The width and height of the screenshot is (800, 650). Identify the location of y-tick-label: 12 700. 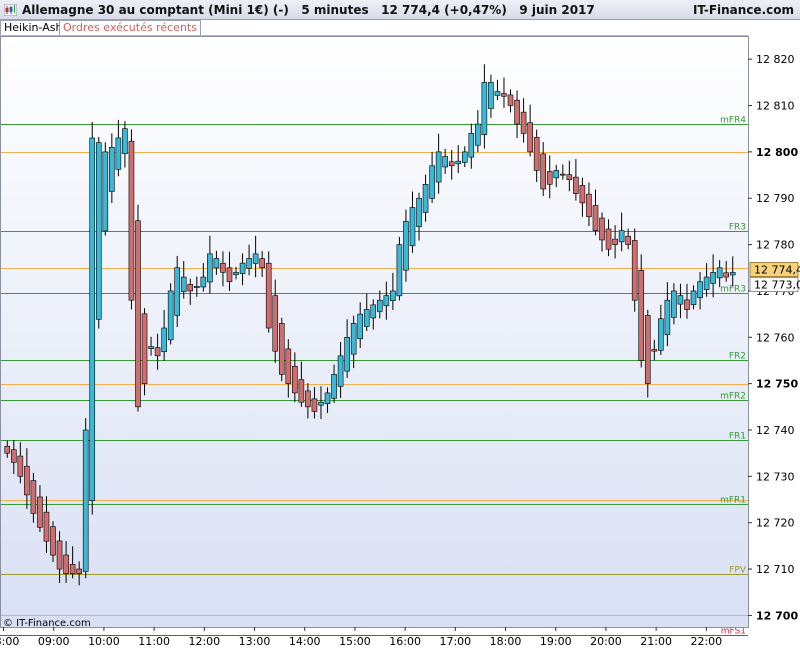
(777, 615).